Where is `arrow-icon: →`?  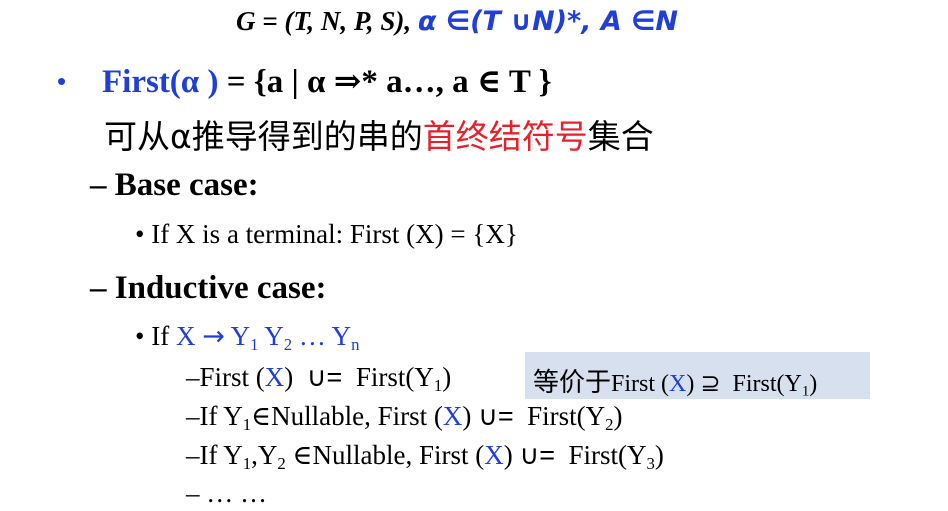
arrow-icon: → is located at coordinates (213, 336).